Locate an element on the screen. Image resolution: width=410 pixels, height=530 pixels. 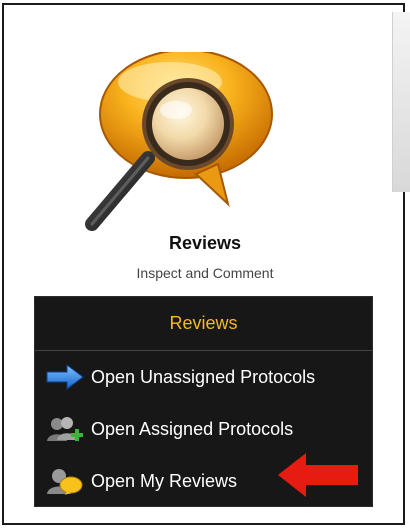
menu-item-open-unassigned-protocols: Open Unassigned Protocols is located at coordinates (203, 377).